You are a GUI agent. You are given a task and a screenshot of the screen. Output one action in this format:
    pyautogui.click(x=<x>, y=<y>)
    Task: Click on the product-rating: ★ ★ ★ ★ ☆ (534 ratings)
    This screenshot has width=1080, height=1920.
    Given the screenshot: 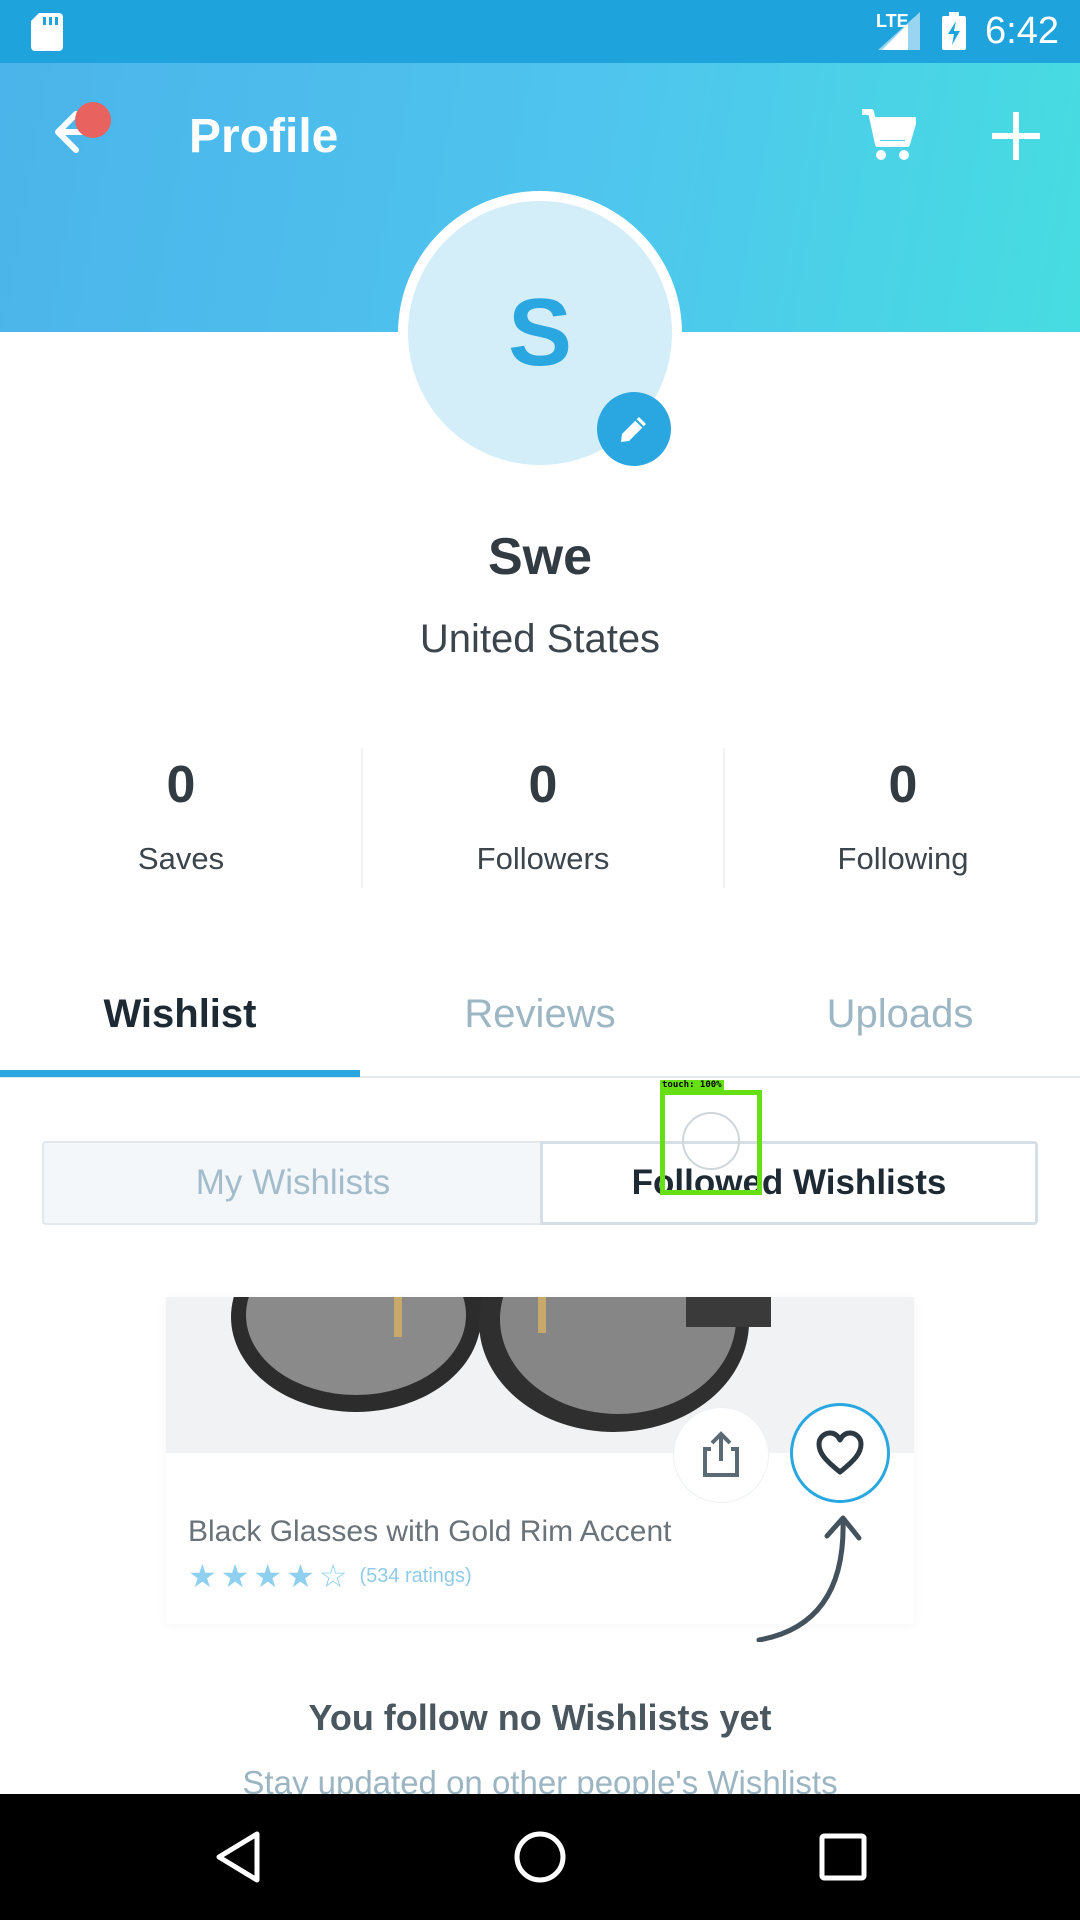 What is the action you would take?
    pyautogui.click(x=330, y=1576)
    